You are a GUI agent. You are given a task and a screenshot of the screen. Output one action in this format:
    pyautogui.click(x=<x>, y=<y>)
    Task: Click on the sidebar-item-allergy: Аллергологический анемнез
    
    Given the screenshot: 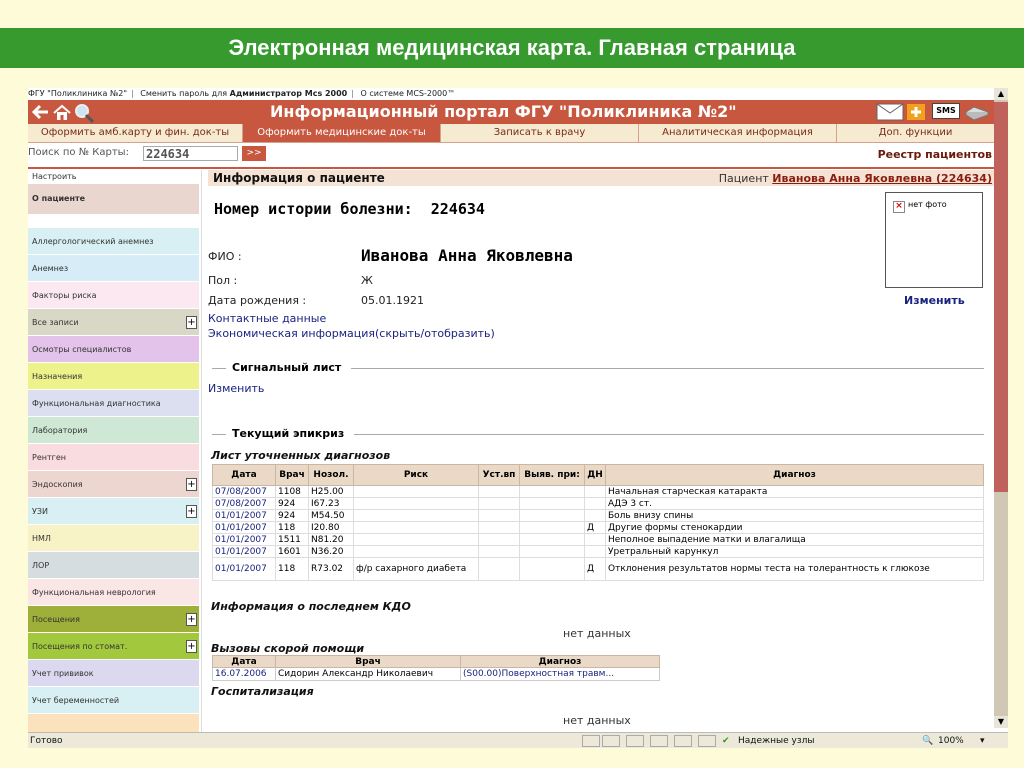 What is the action you would take?
    pyautogui.click(x=113, y=241)
    